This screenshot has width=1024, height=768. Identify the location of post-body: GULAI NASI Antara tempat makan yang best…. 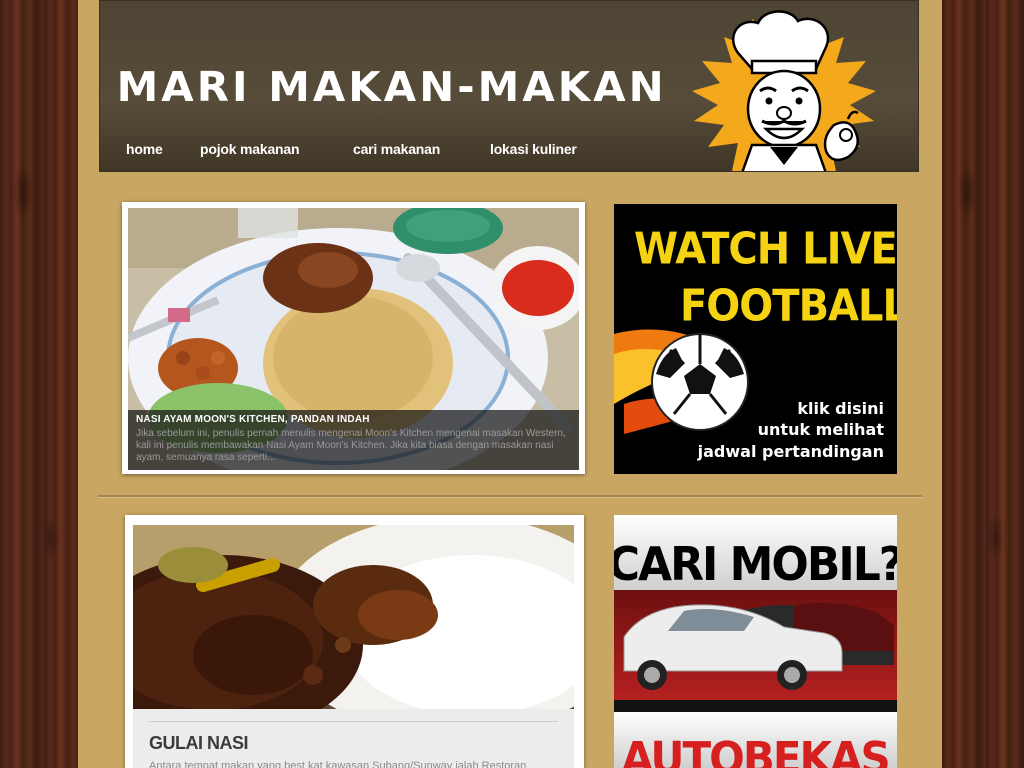
(353, 738).